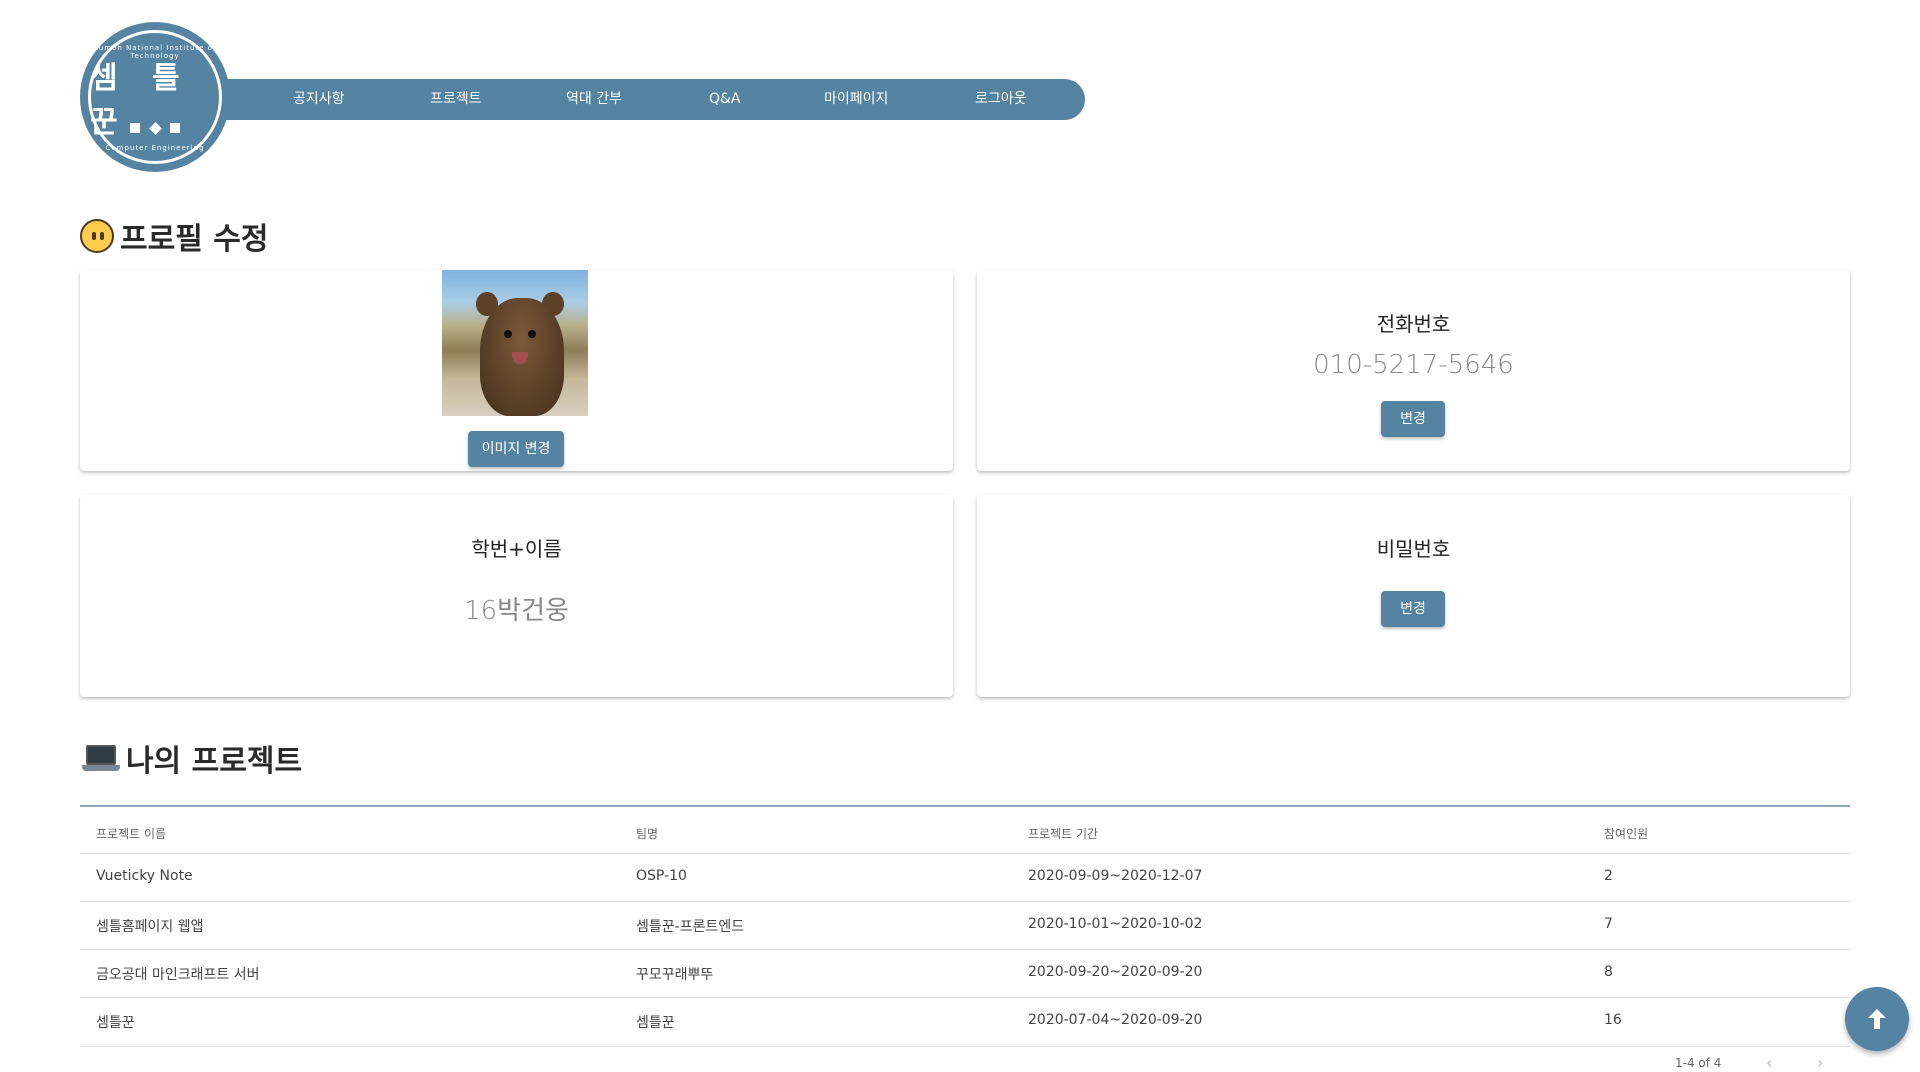 The height and width of the screenshot is (1072, 1920). Describe the element at coordinates (144, 876) in the screenshot. I see `table-cell: Vueticky Note` at that location.